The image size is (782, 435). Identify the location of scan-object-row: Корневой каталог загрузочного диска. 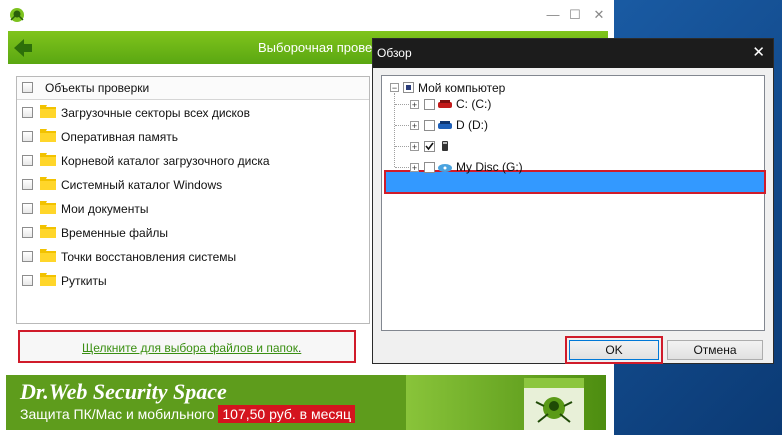
(193, 161).